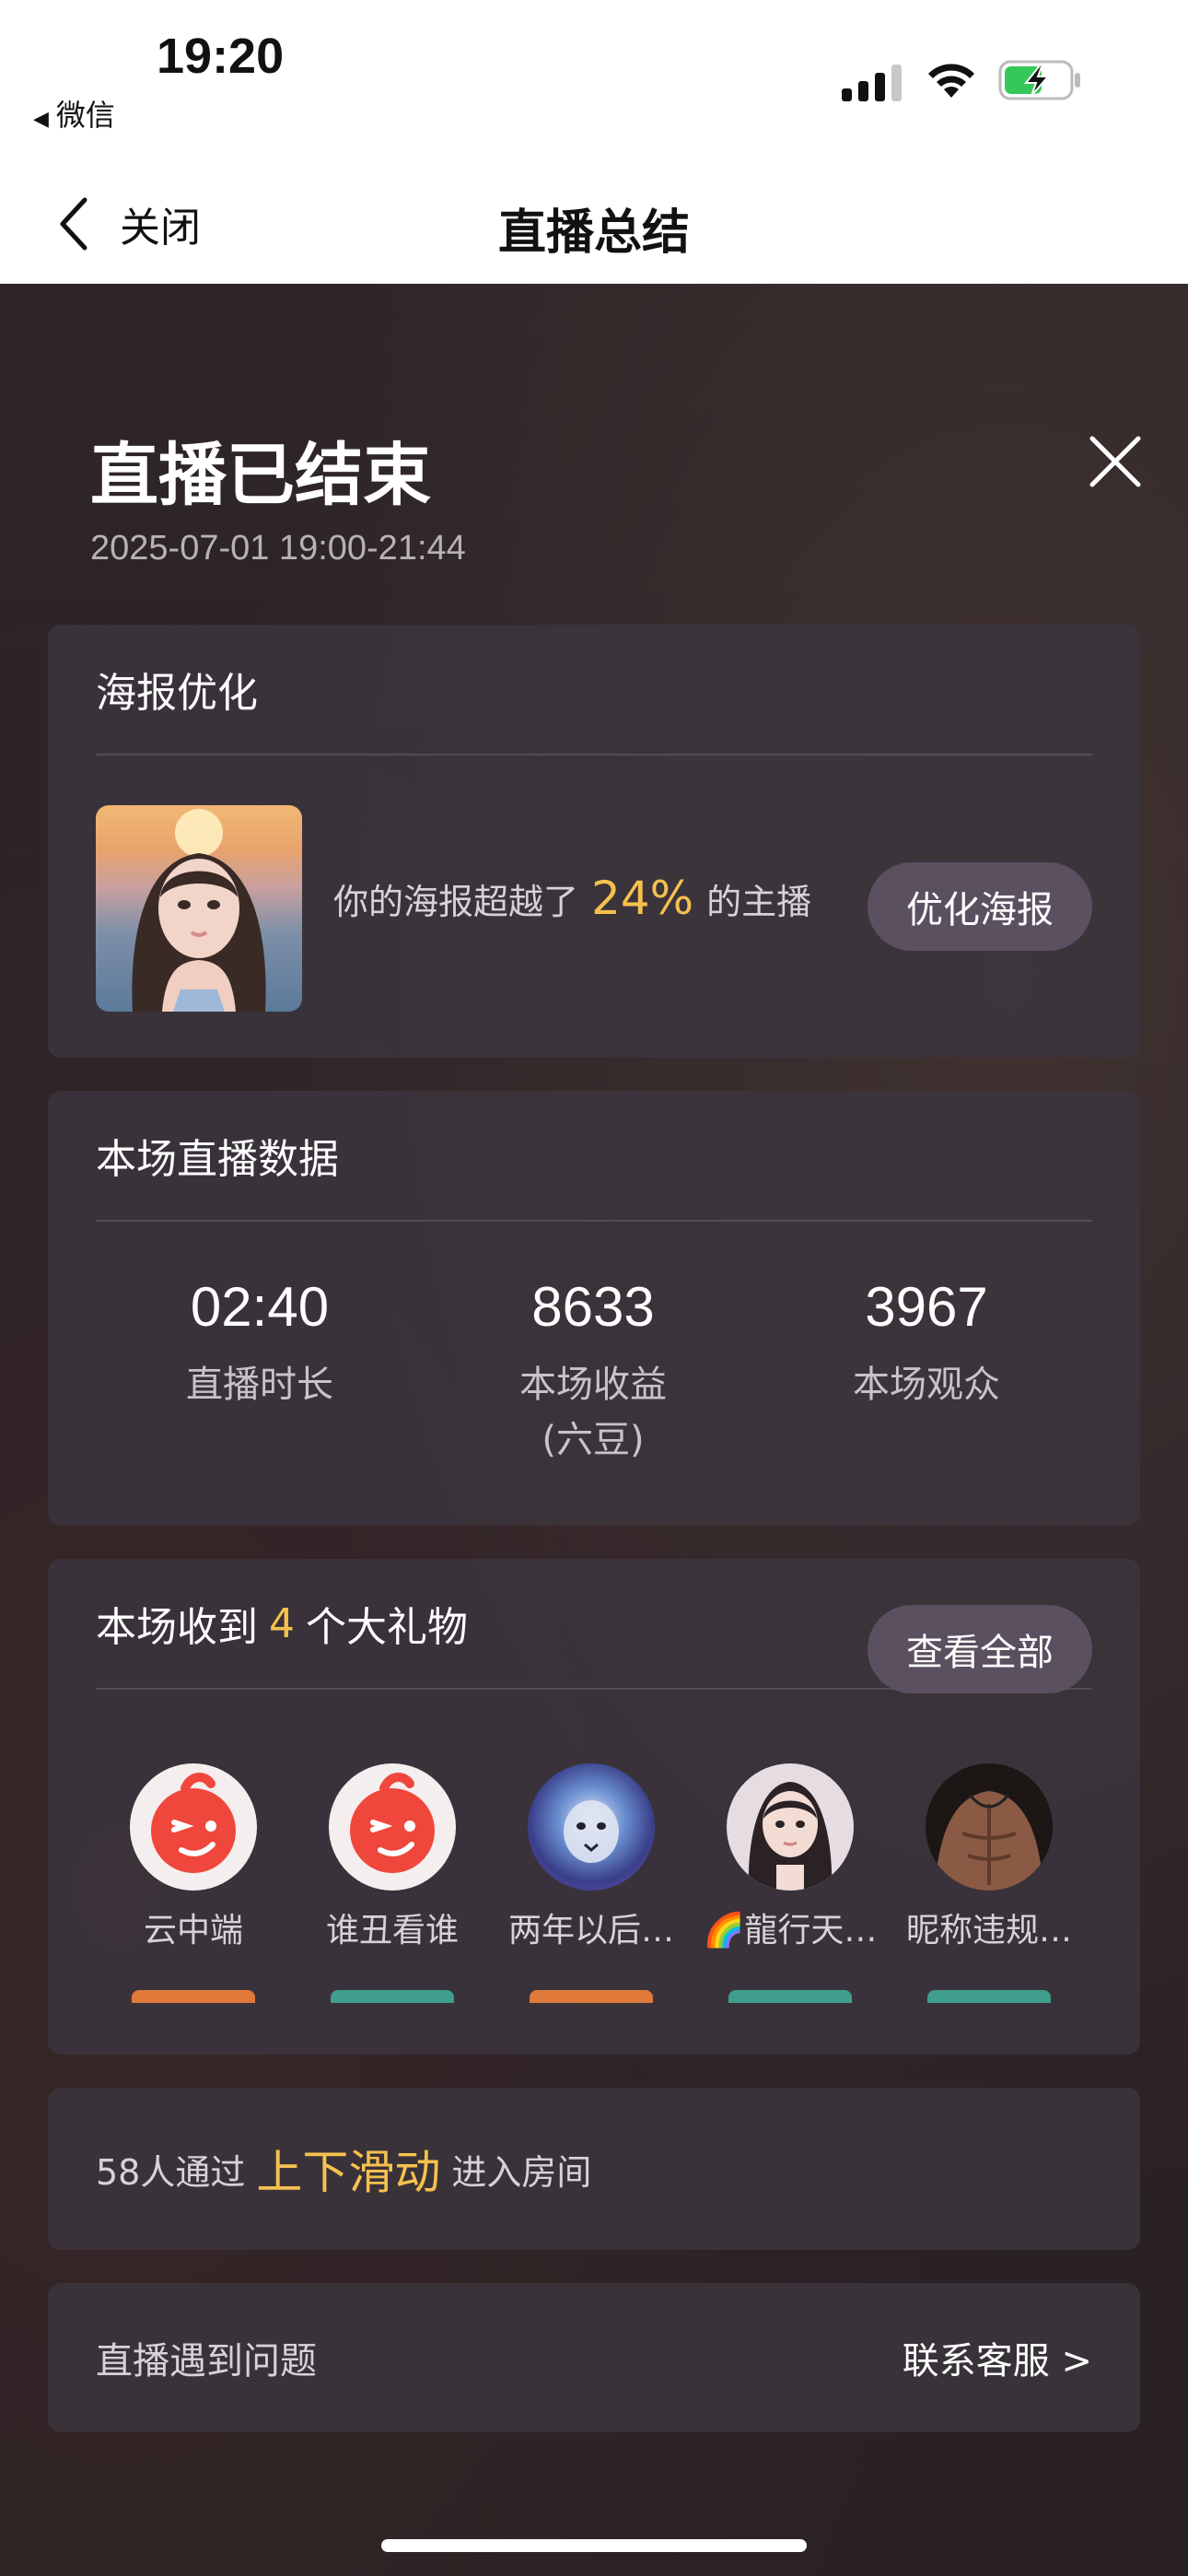 Image resolution: width=1188 pixels, height=2576 pixels. I want to click on help-label: 直播遇到问题, so click(206, 2361).